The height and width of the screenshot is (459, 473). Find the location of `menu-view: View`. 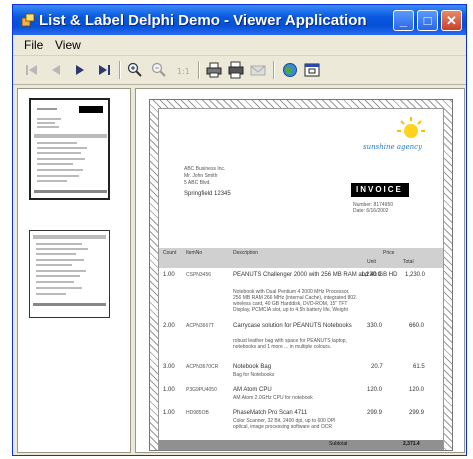

menu-view: View is located at coordinates (68, 45).